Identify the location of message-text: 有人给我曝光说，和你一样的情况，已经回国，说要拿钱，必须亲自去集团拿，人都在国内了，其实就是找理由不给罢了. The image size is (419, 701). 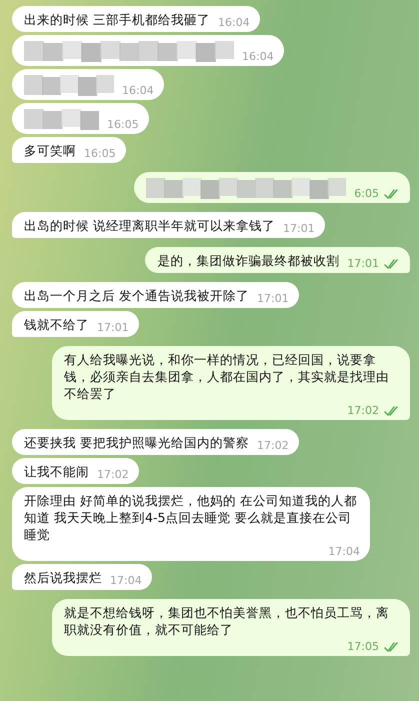
(227, 376).